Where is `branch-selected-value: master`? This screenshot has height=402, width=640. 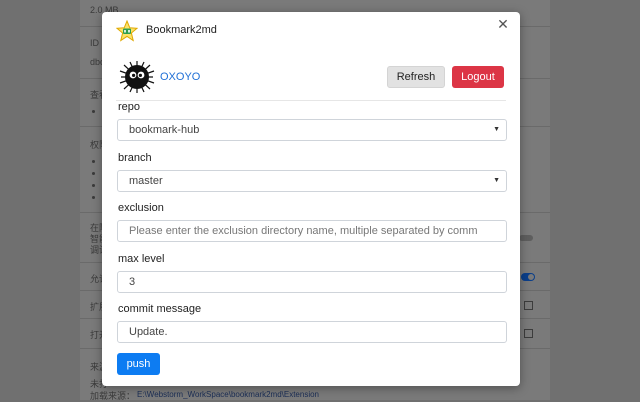
branch-selected-value: master is located at coordinates (146, 181).